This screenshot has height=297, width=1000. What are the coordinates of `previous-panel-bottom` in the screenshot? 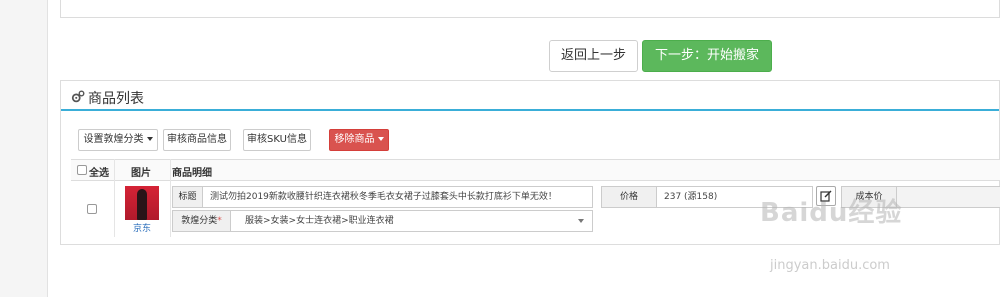 It's located at (530, 9).